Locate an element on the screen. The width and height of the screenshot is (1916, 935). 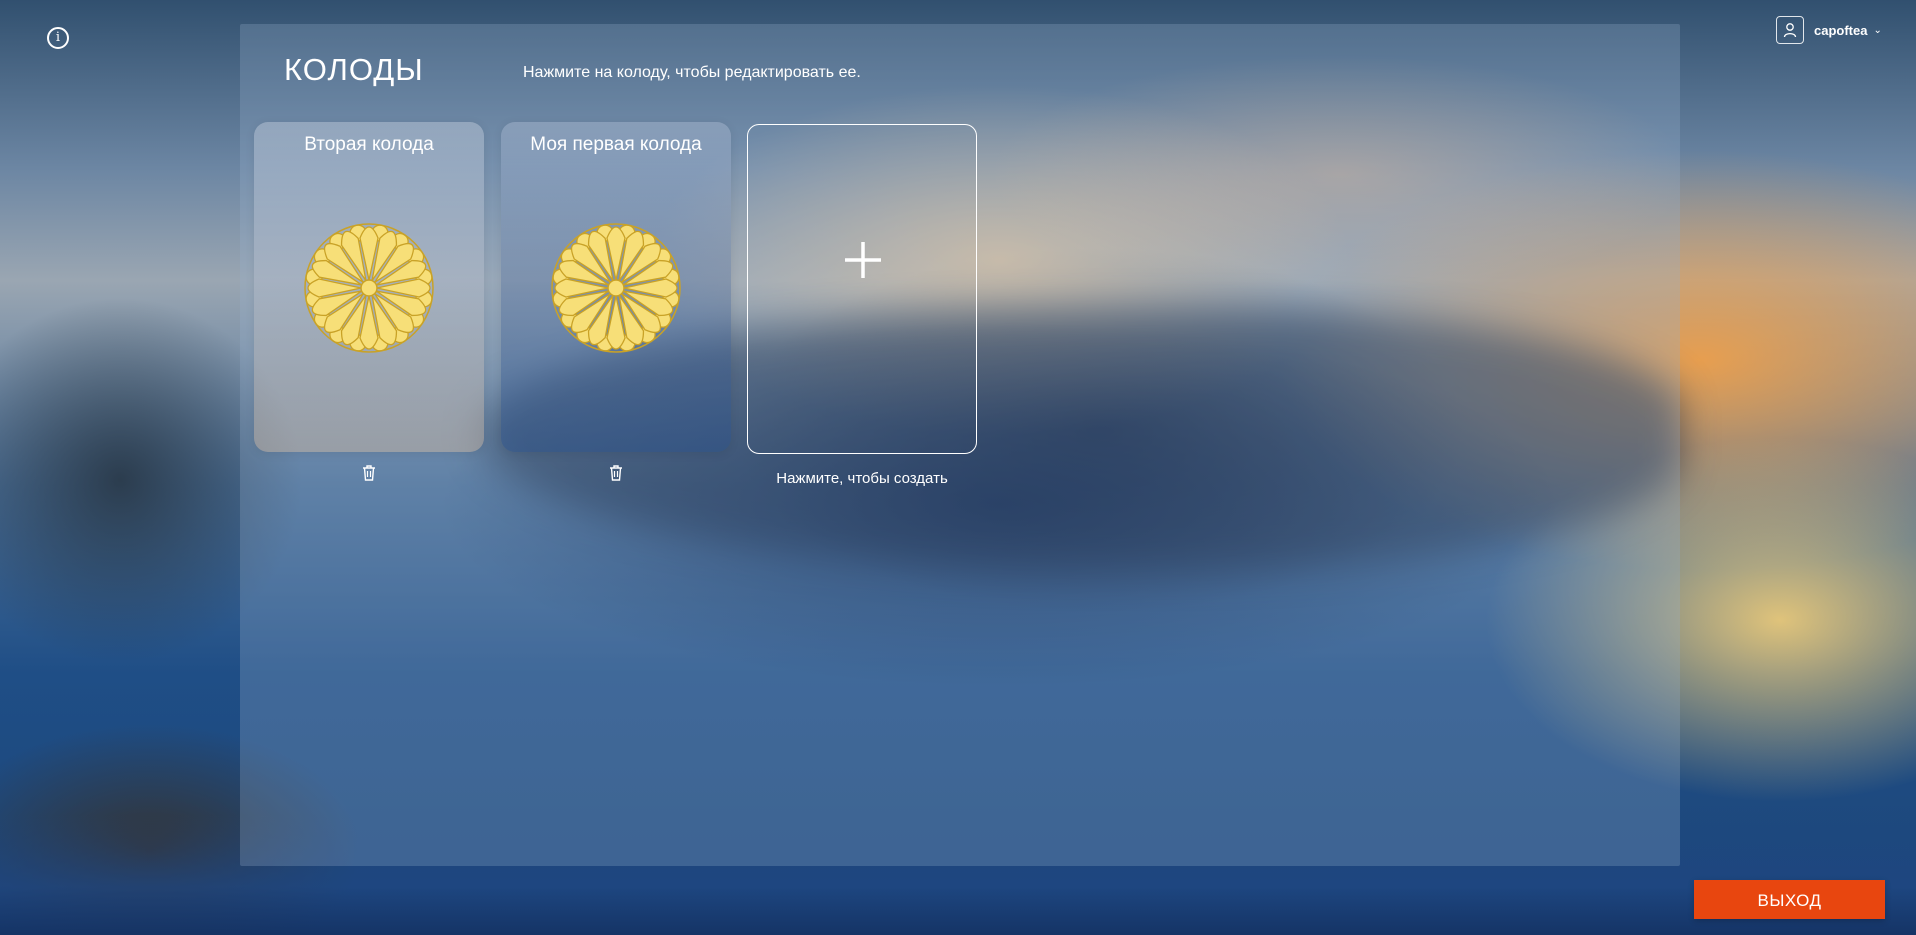
page-title: КОЛОДЫ is located at coordinates (354, 69).